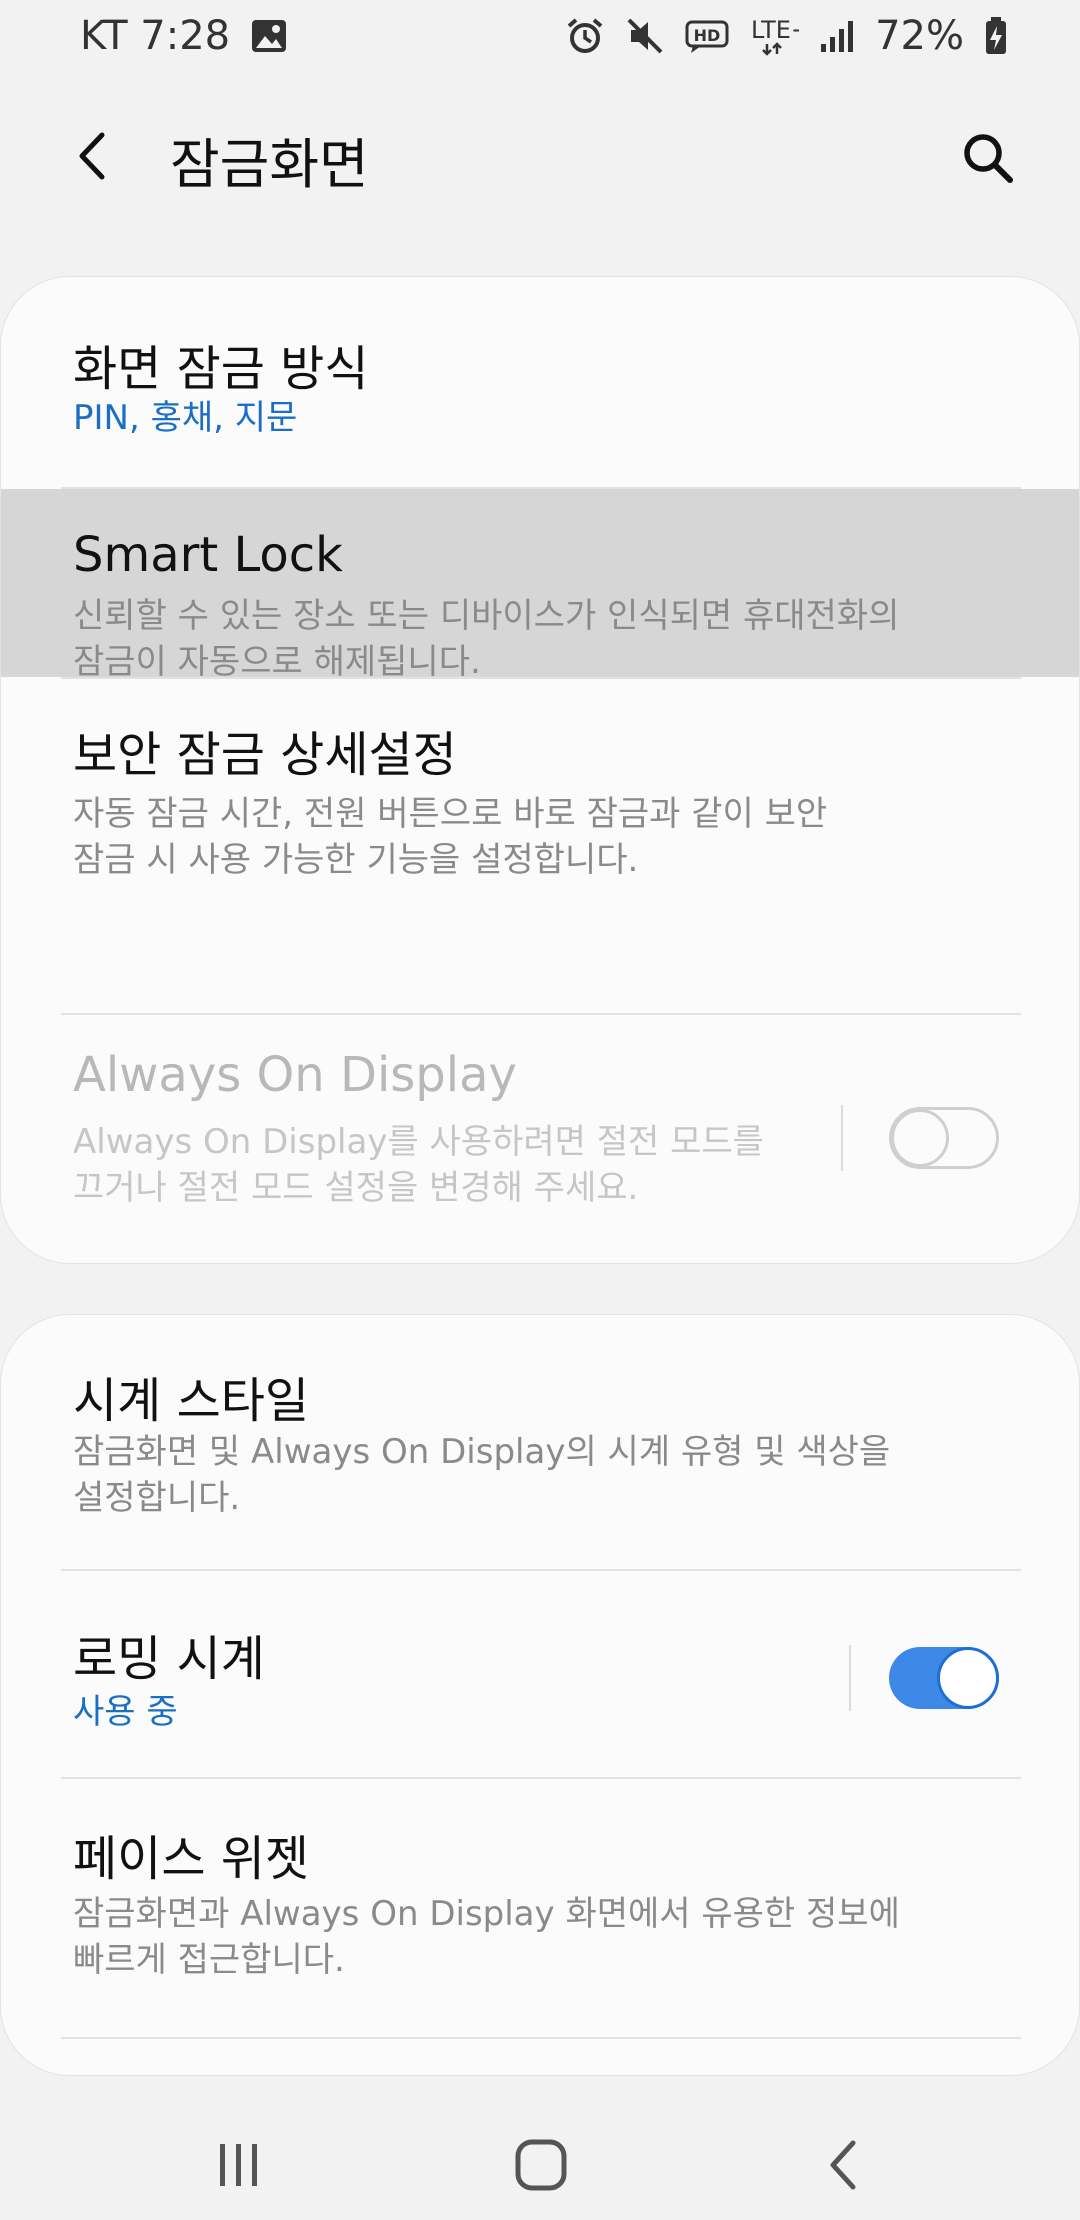  I want to click on battery-percent: 72%, so click(919, 36).